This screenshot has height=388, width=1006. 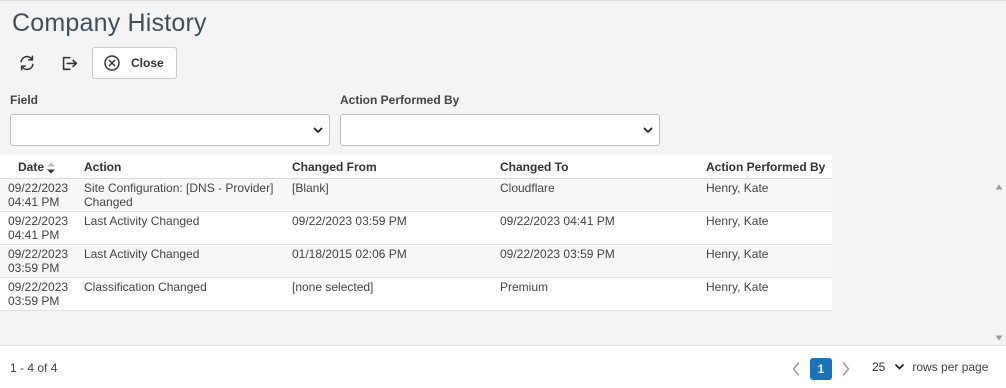 What do you see at coordinates (999, 261) in the screenshot?
I see `grid-scrollbar` at bounding box center [999, 261].